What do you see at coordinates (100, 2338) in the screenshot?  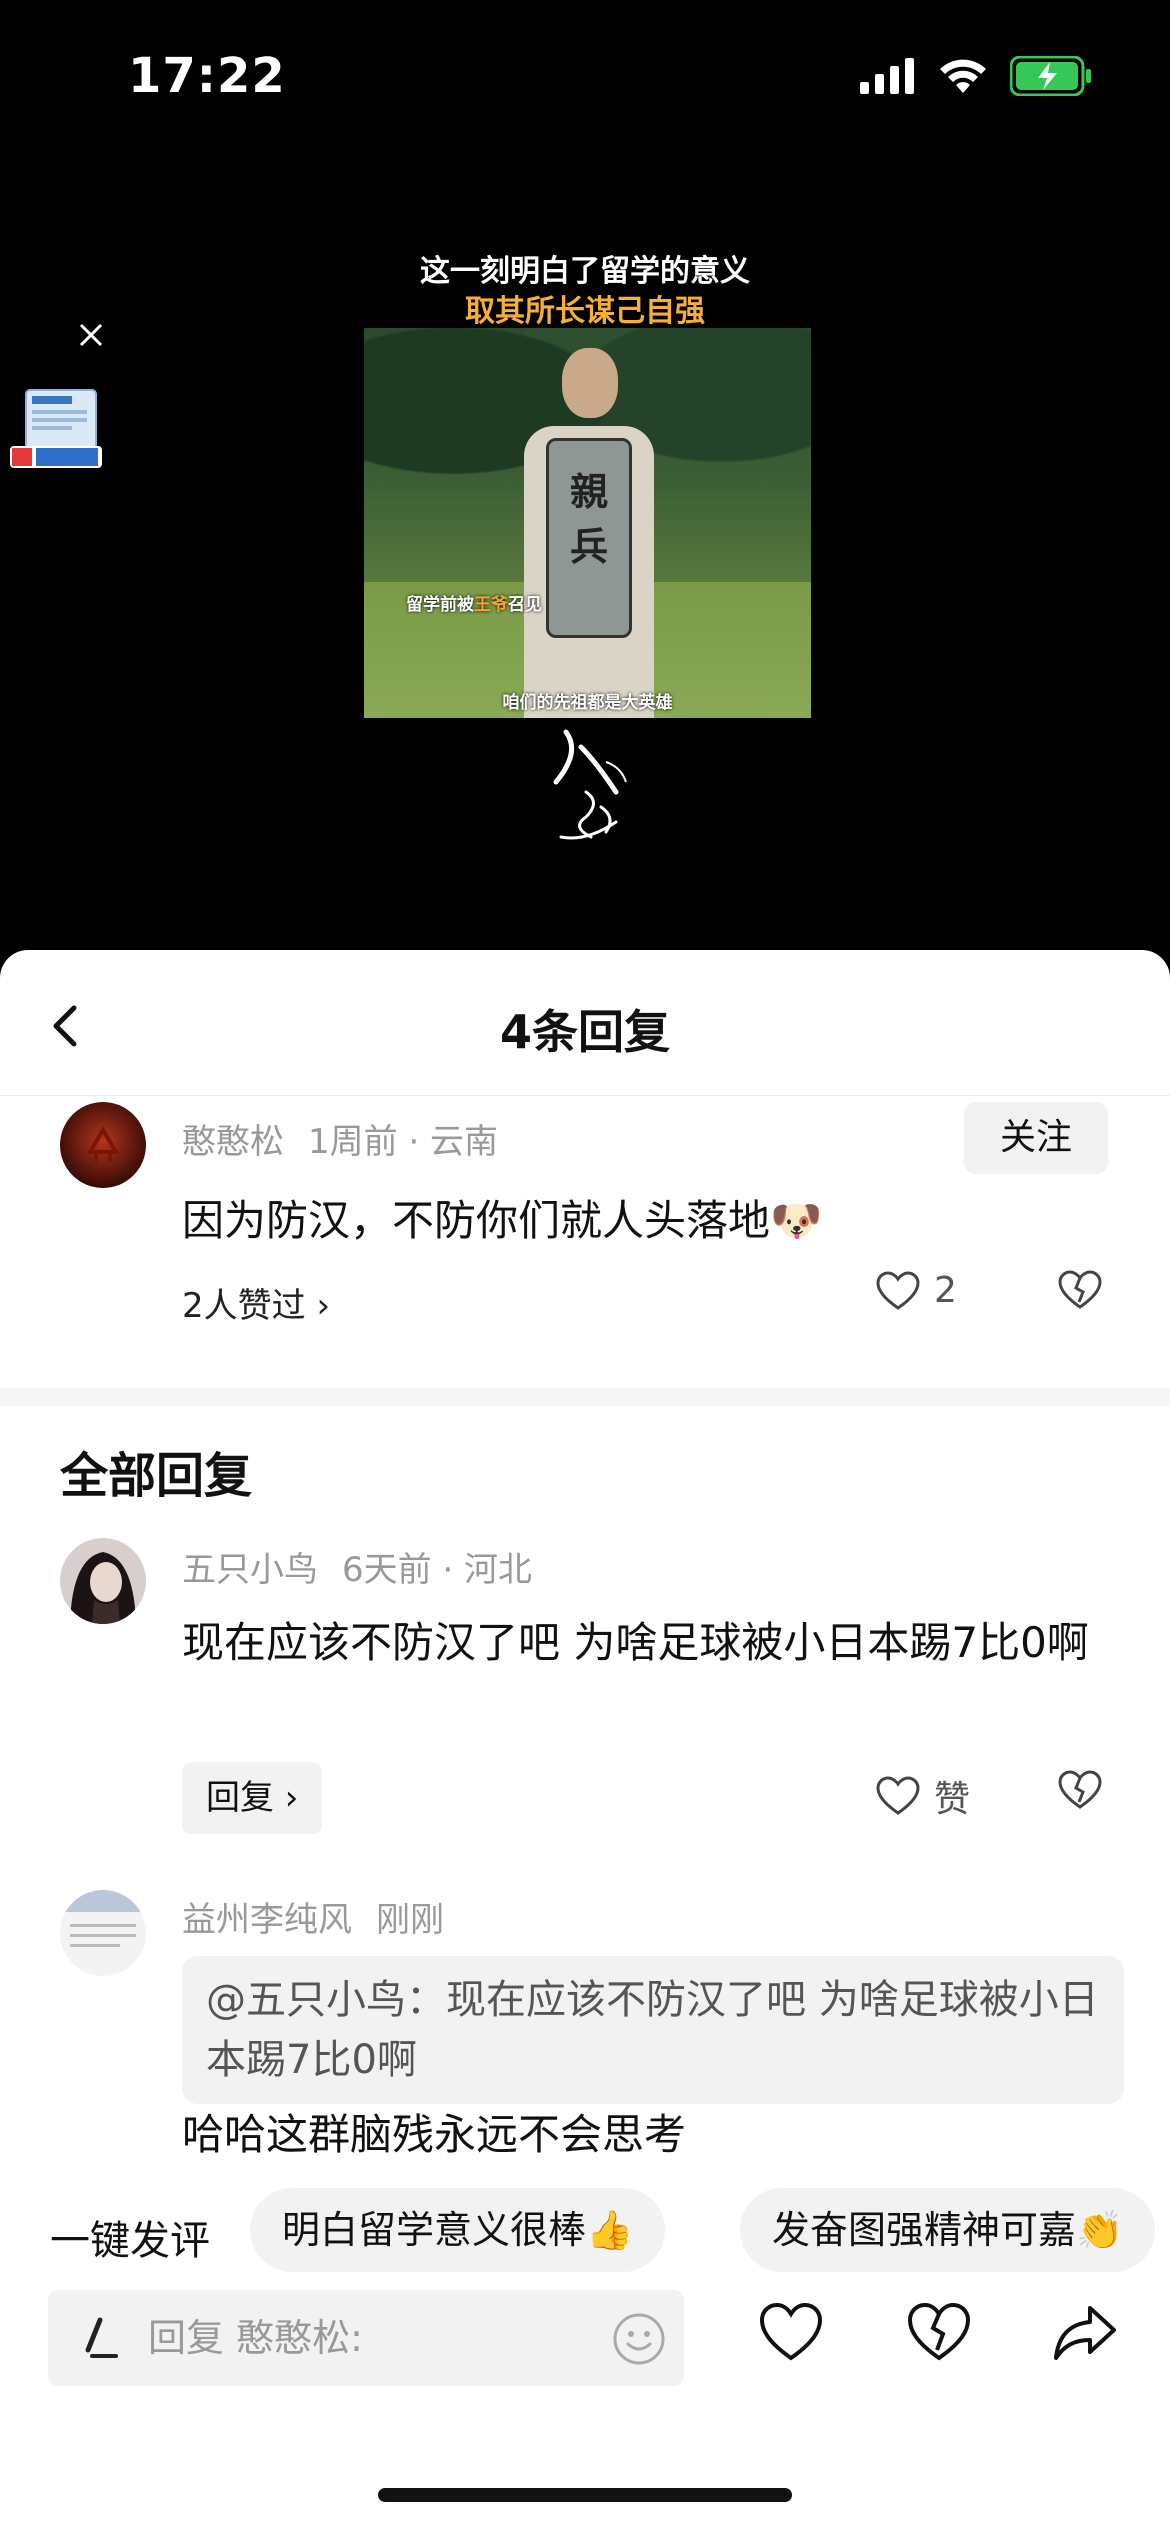 I see `pen-icon` at bounding box center [100, 2338].